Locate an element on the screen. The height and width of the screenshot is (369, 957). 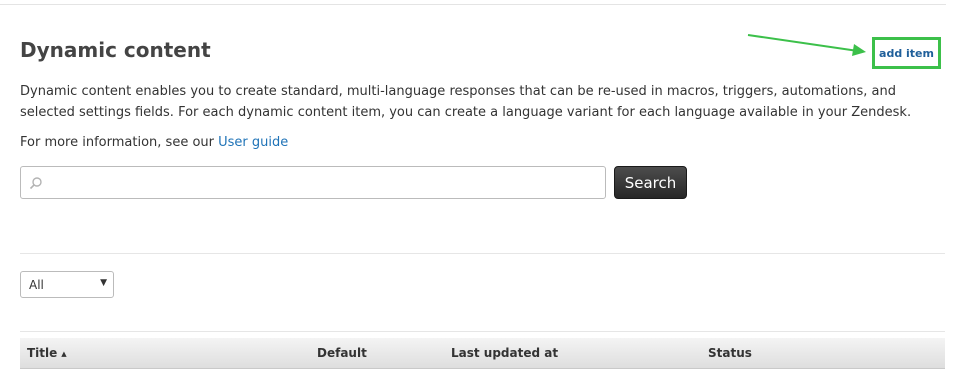
column-header-title: Title ▲ is located at coordinates (47, 353).